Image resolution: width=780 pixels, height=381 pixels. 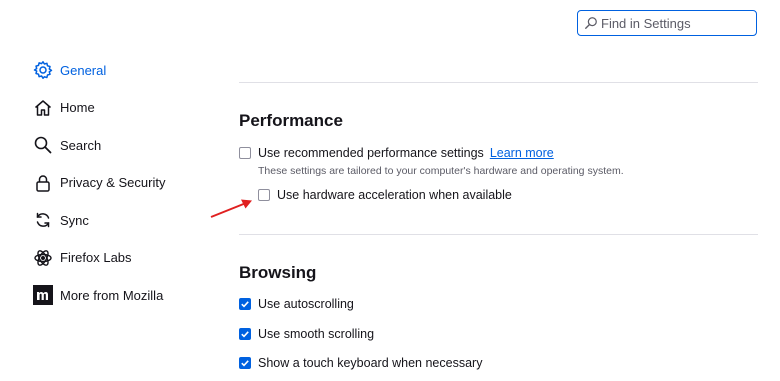 What do you see at coordinates (43, 258) in the screenshot?
I see `labs-icon` at bounding box center [43, 258].